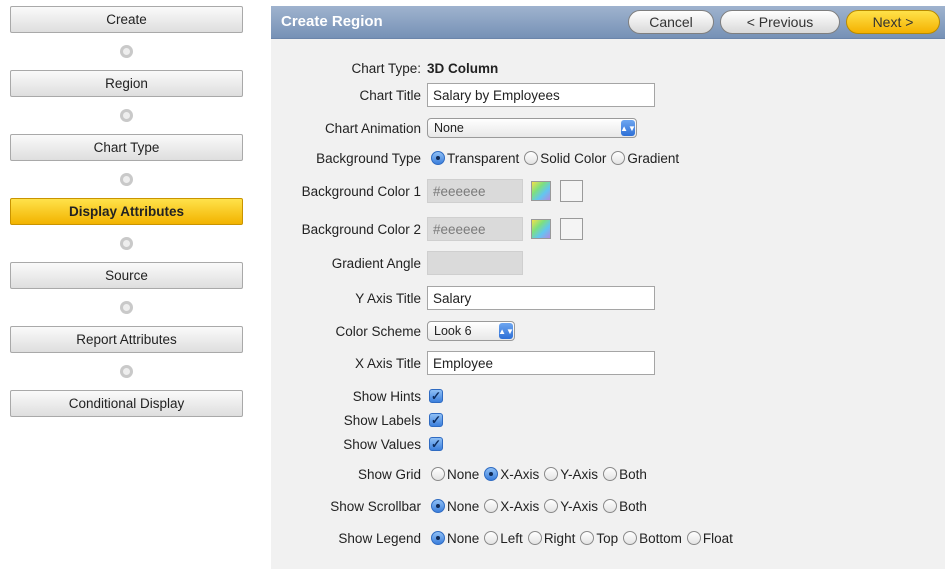 The height and width of the screenshot is (569, 945). I want to click on region-header: Create Region Cancel < Previous Next >, so click(608, 22).